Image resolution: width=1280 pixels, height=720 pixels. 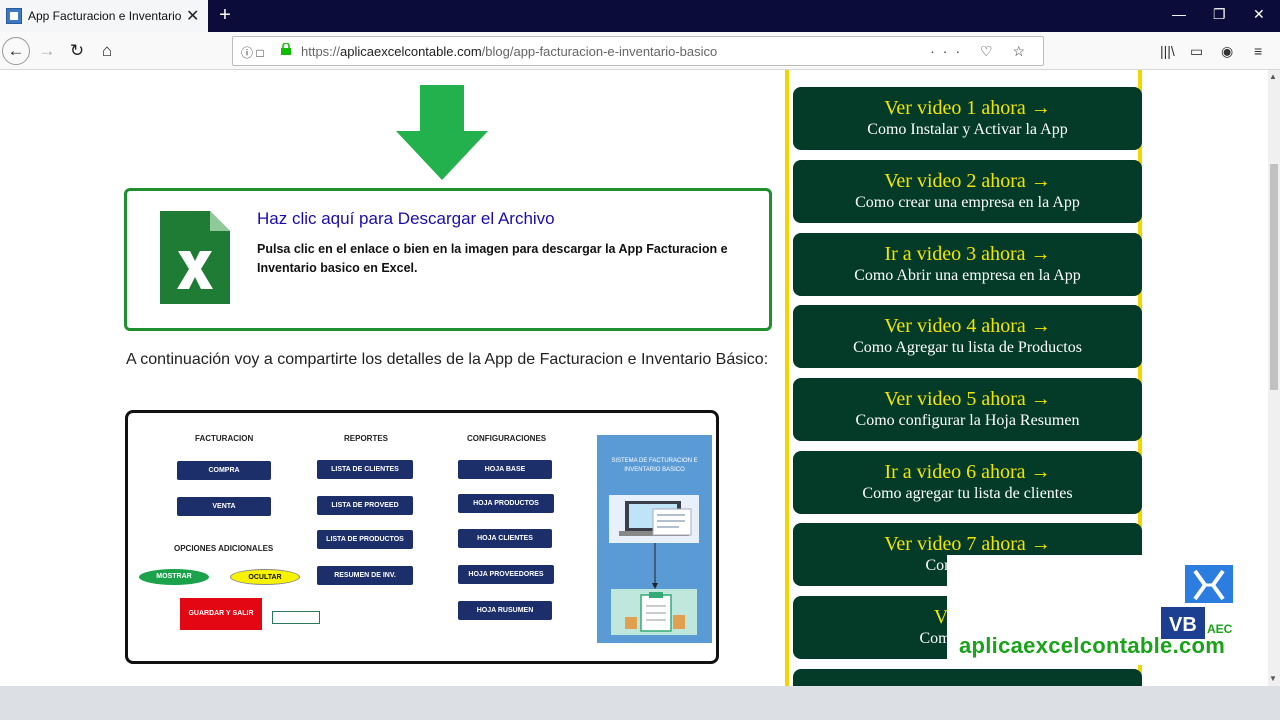 What do you see at coordinates (967, 420) in the screenshot?
I see `video-5-subtitle: Como configurar la Hoja Resumen` at bounding box center [967, 420].